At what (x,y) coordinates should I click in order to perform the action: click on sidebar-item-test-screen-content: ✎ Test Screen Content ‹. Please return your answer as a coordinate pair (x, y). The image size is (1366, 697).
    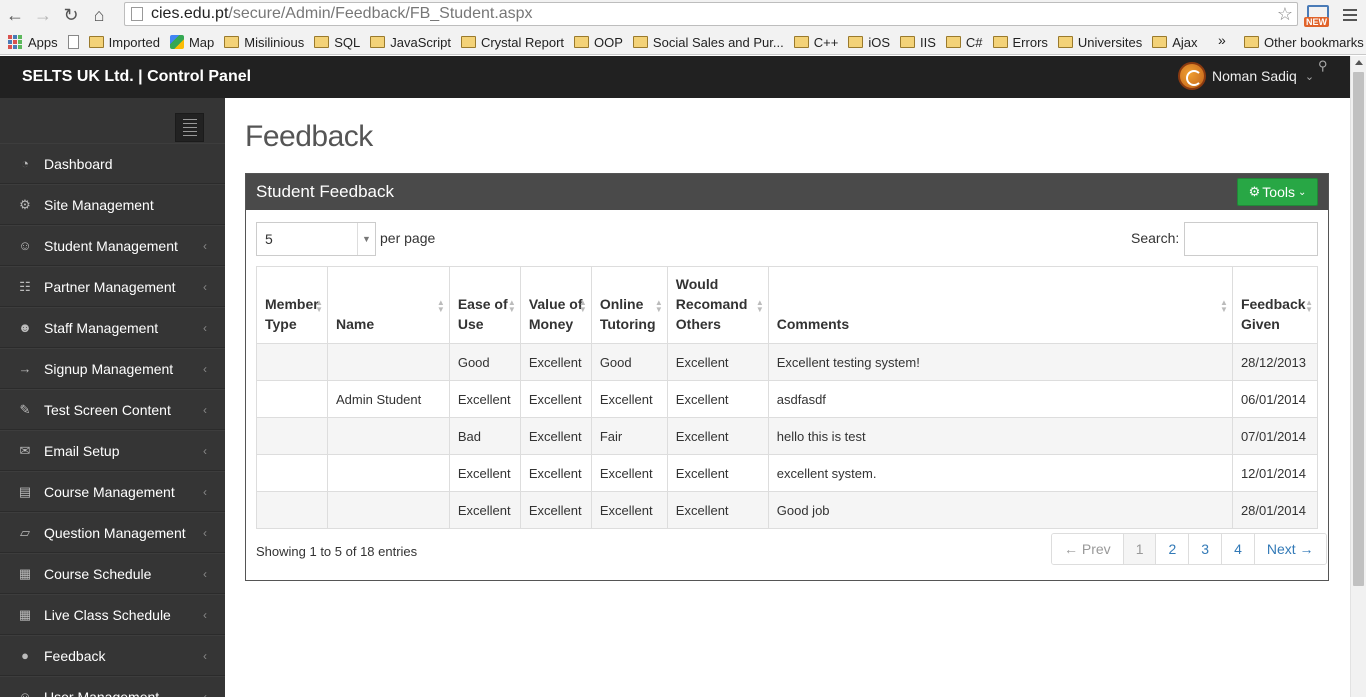
    Looking at the image, I should click on (112, 409).